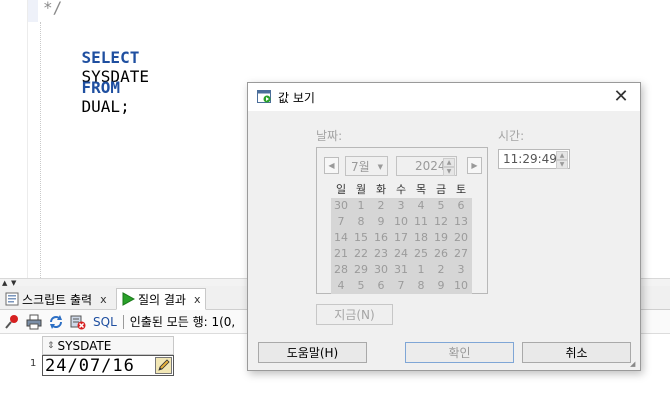  I want to click on close-icon: ✕, so click(621, 96).